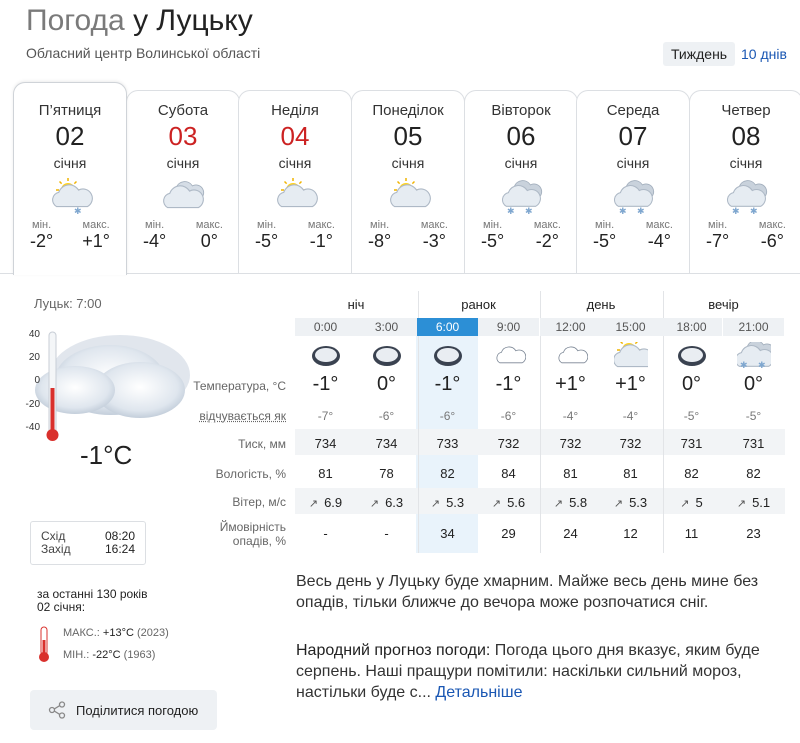  I want to click on wind-row-label: Вітер, м/с, so click(259, 502).